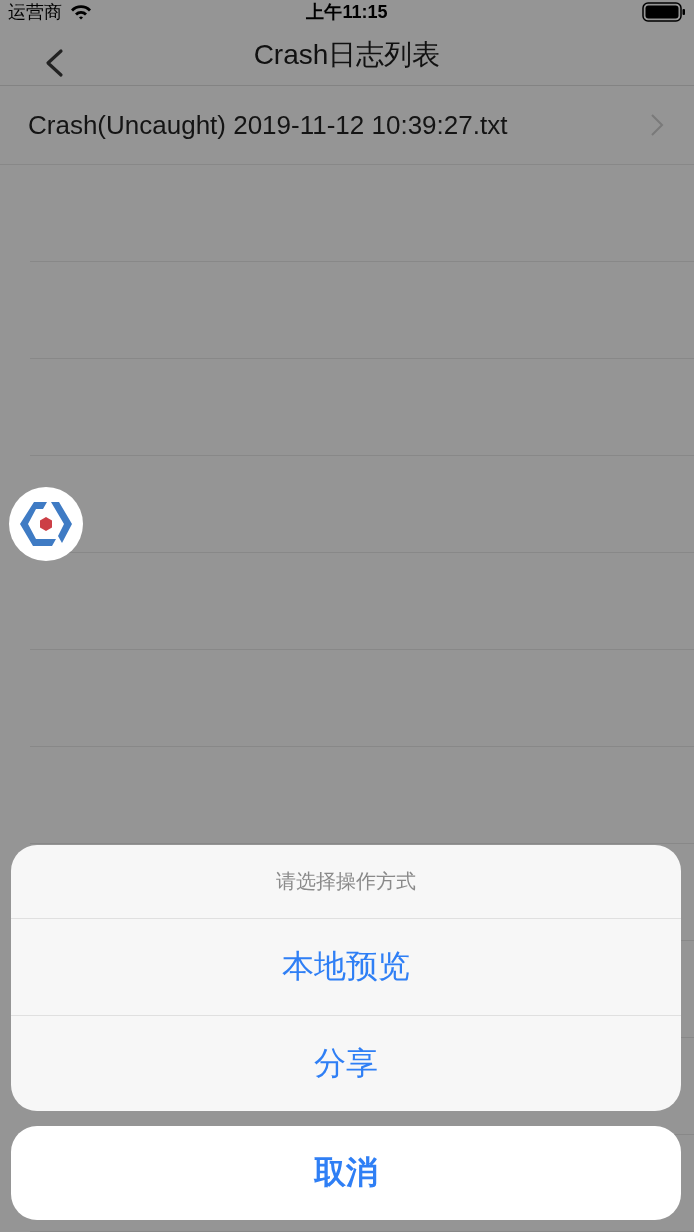 The width and height of the screenshot is (694, 1232). What do you see at coordinates (346, 1173) in the screenshot?
I see `cancel-button: 取消` at bounding box center [346, 1173].